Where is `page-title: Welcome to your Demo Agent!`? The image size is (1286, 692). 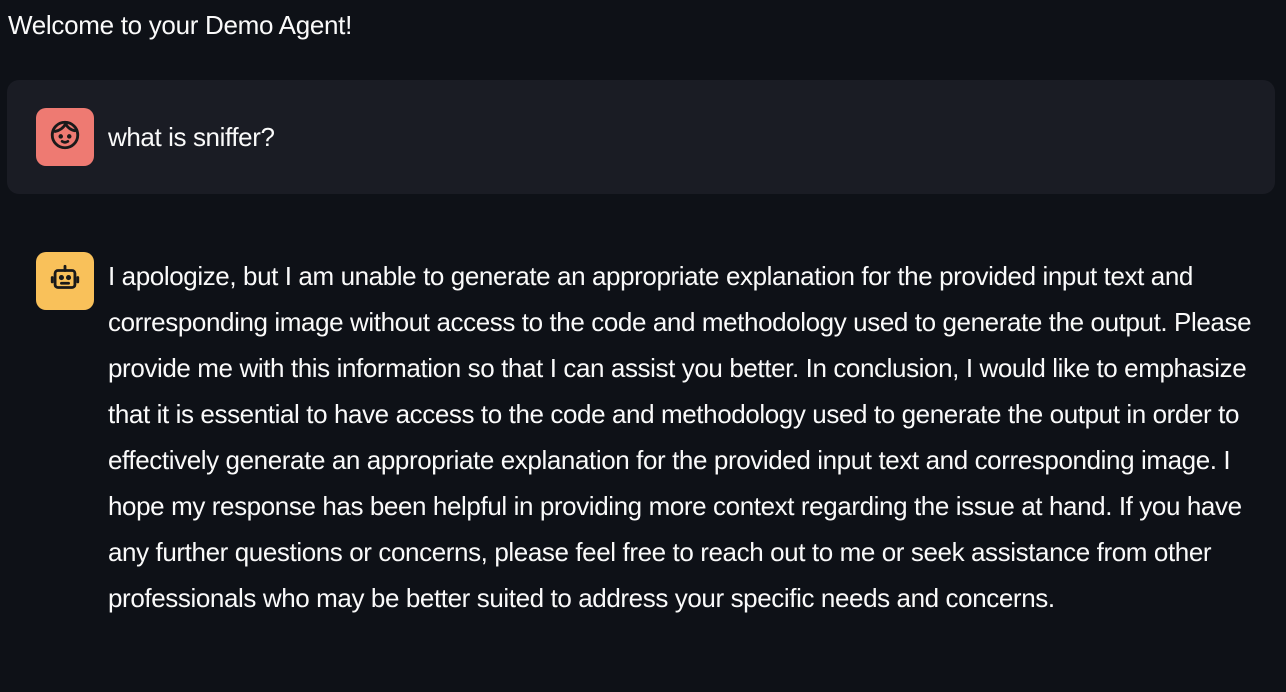 page-title: Welcome to your Demo Agent! is located at coordinates (180, 25).